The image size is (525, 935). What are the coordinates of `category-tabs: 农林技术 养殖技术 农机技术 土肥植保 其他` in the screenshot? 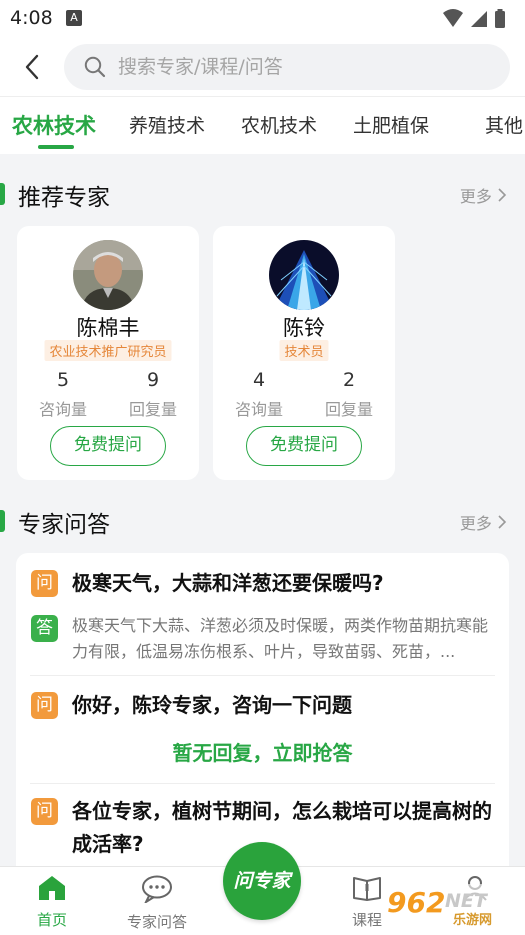 It's located at (262, 125).